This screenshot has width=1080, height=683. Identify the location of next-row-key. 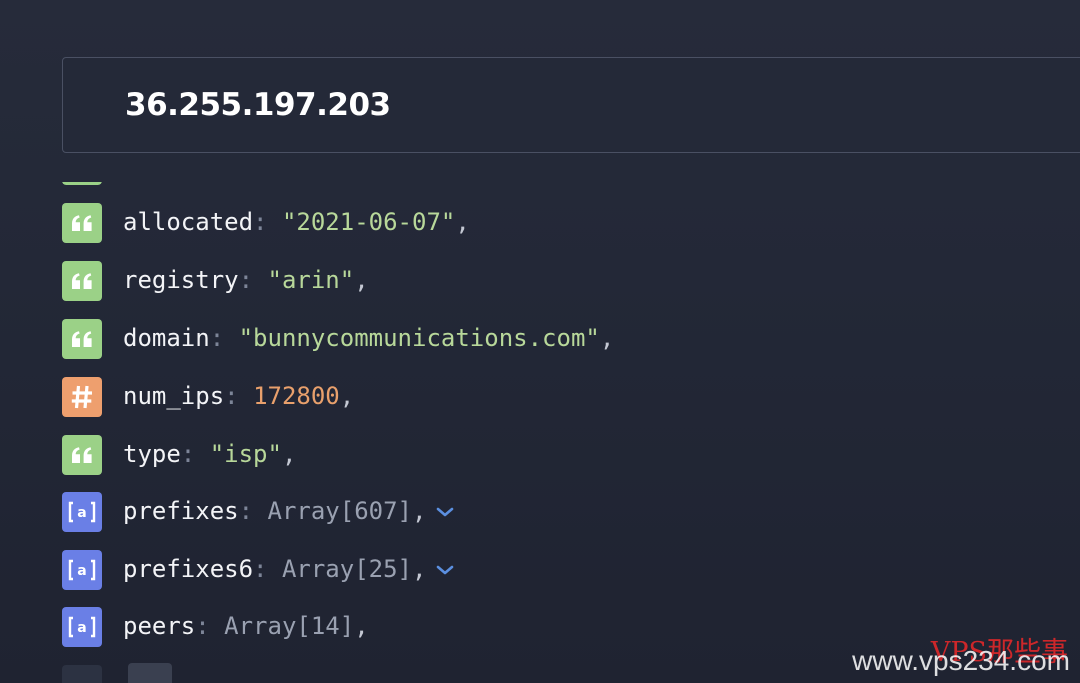
(150, 673).